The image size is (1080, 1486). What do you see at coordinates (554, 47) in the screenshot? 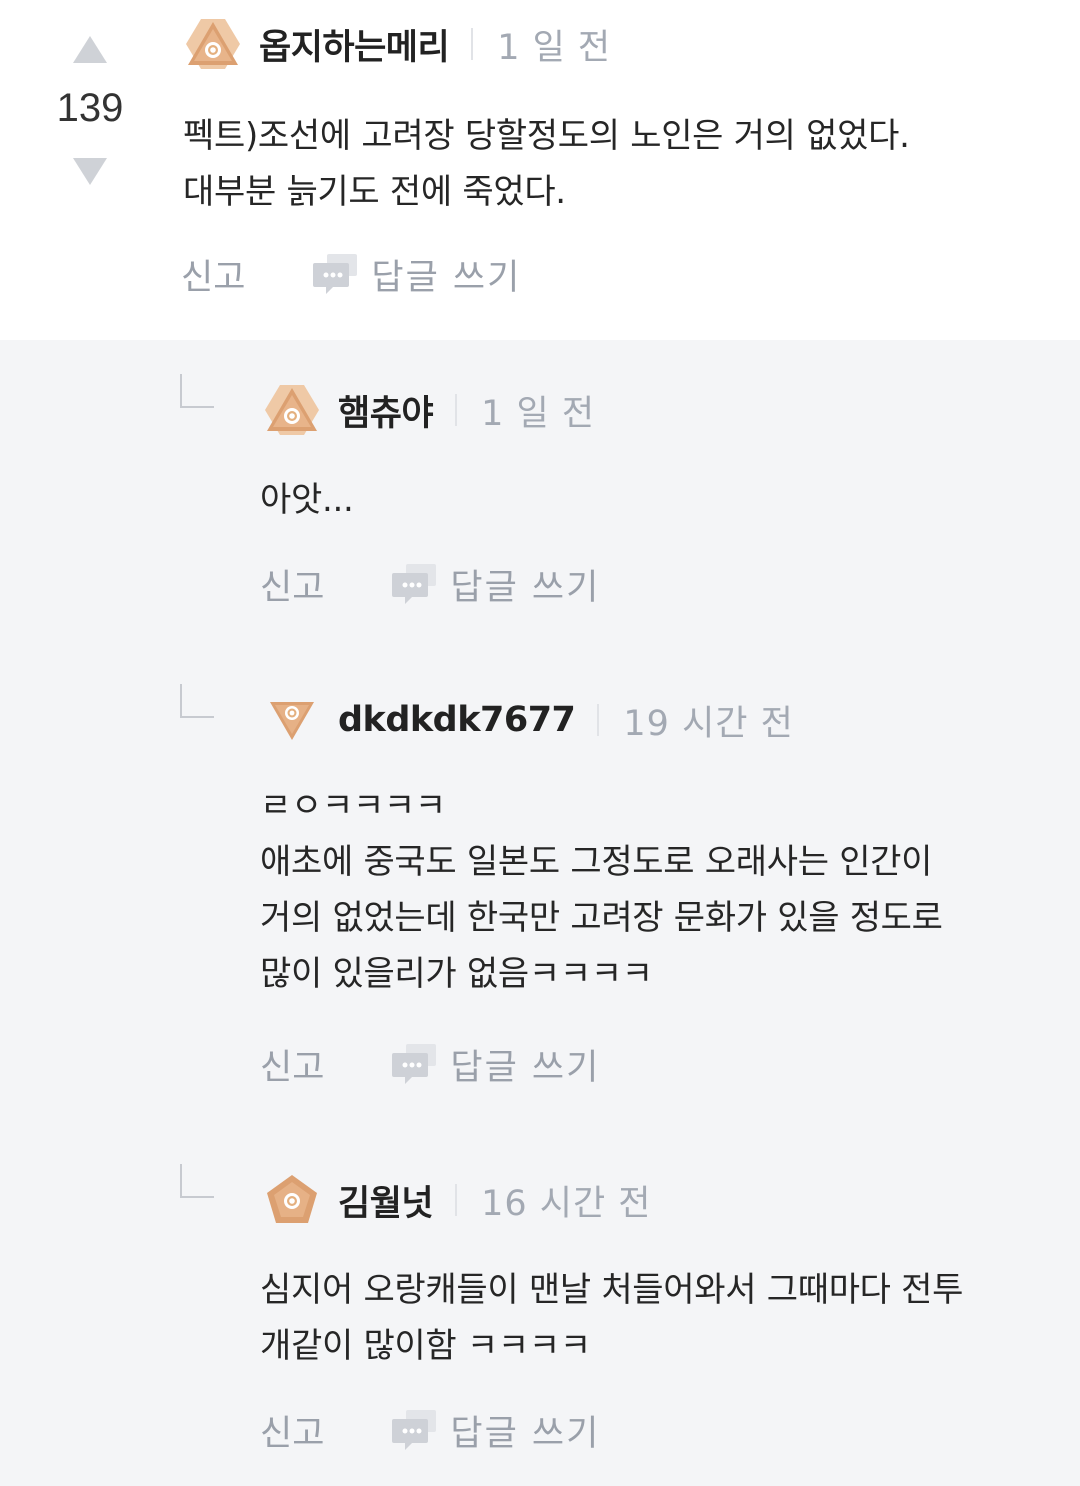
I see `comment-time: 1 일 전` at bounding box center [554, 47].